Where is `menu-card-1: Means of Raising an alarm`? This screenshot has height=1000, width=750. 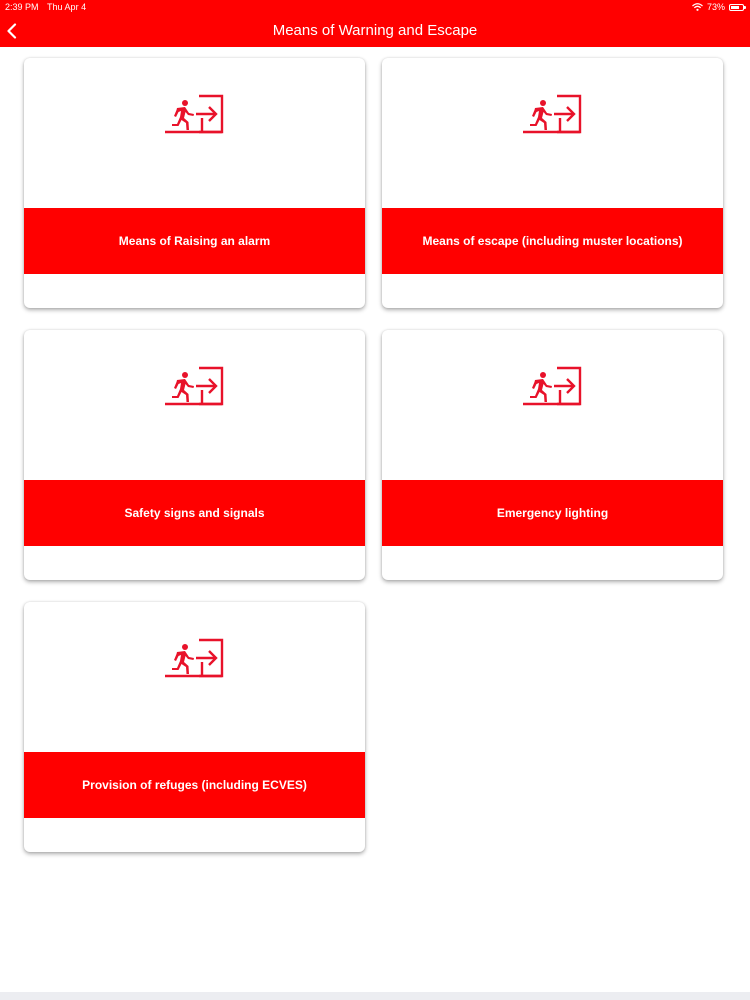
menu-card-1: Means of Raising an alarm is located at coordinates (194, 183).